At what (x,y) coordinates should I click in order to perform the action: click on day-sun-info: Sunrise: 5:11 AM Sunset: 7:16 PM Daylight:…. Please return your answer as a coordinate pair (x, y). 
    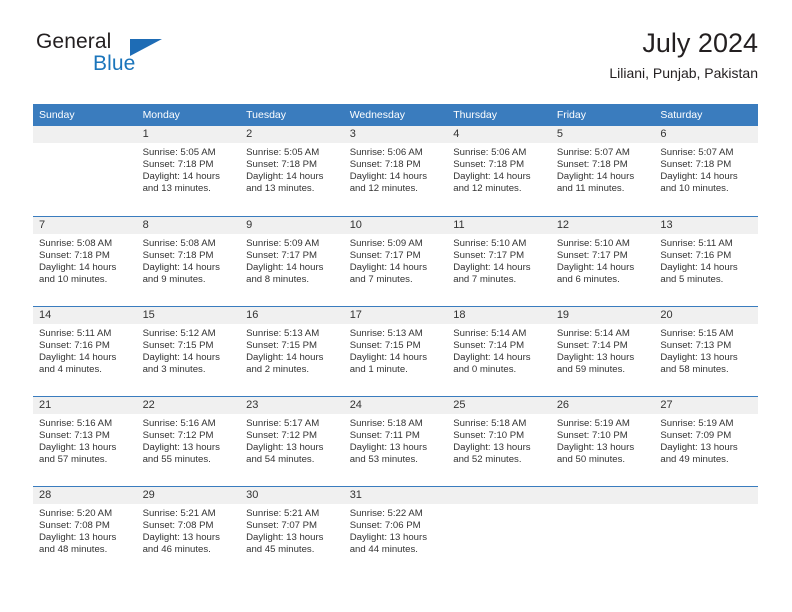
    Looking at the image, I should click on (706, 260).